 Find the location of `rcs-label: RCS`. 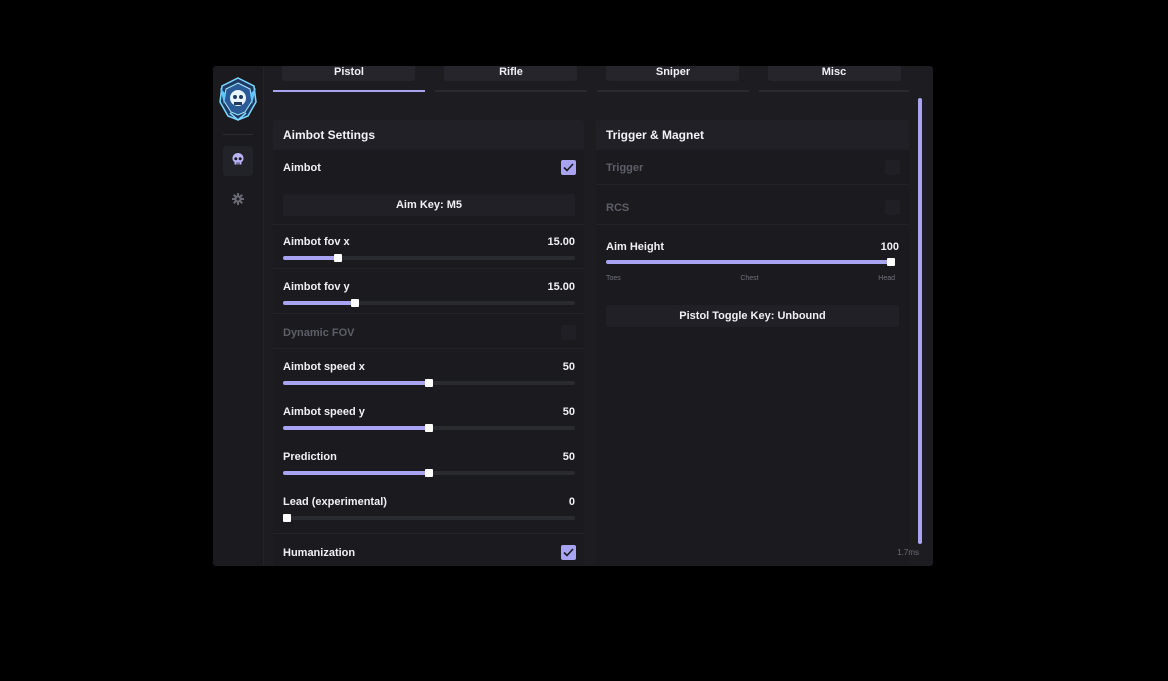

rcs-label: RCS is located at coordinates (618, 208).